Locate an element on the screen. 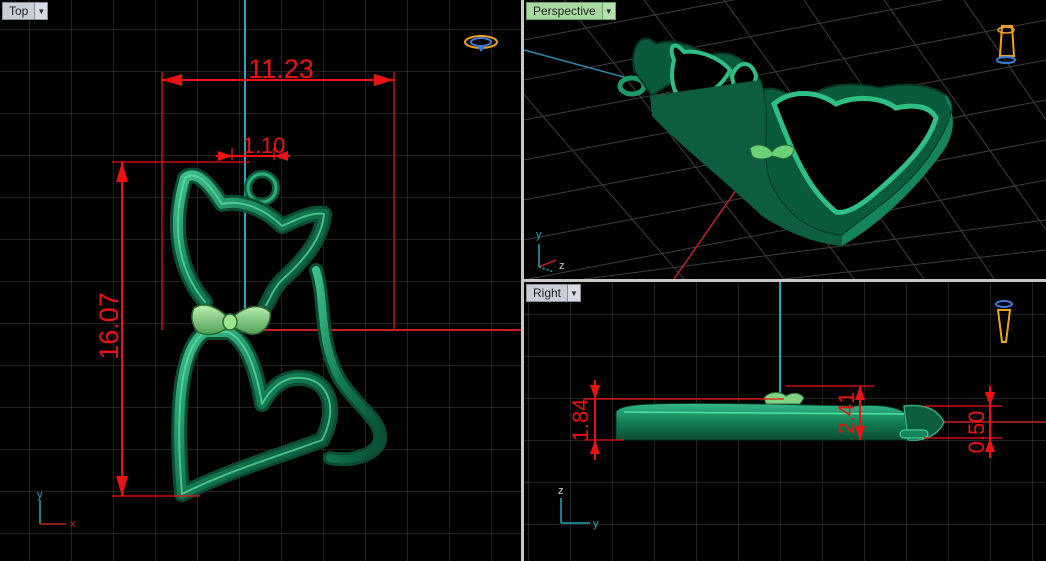 The image size is (1046, 561). viewport-tab-right: Right ▼ is located at coordinates (554, 293).